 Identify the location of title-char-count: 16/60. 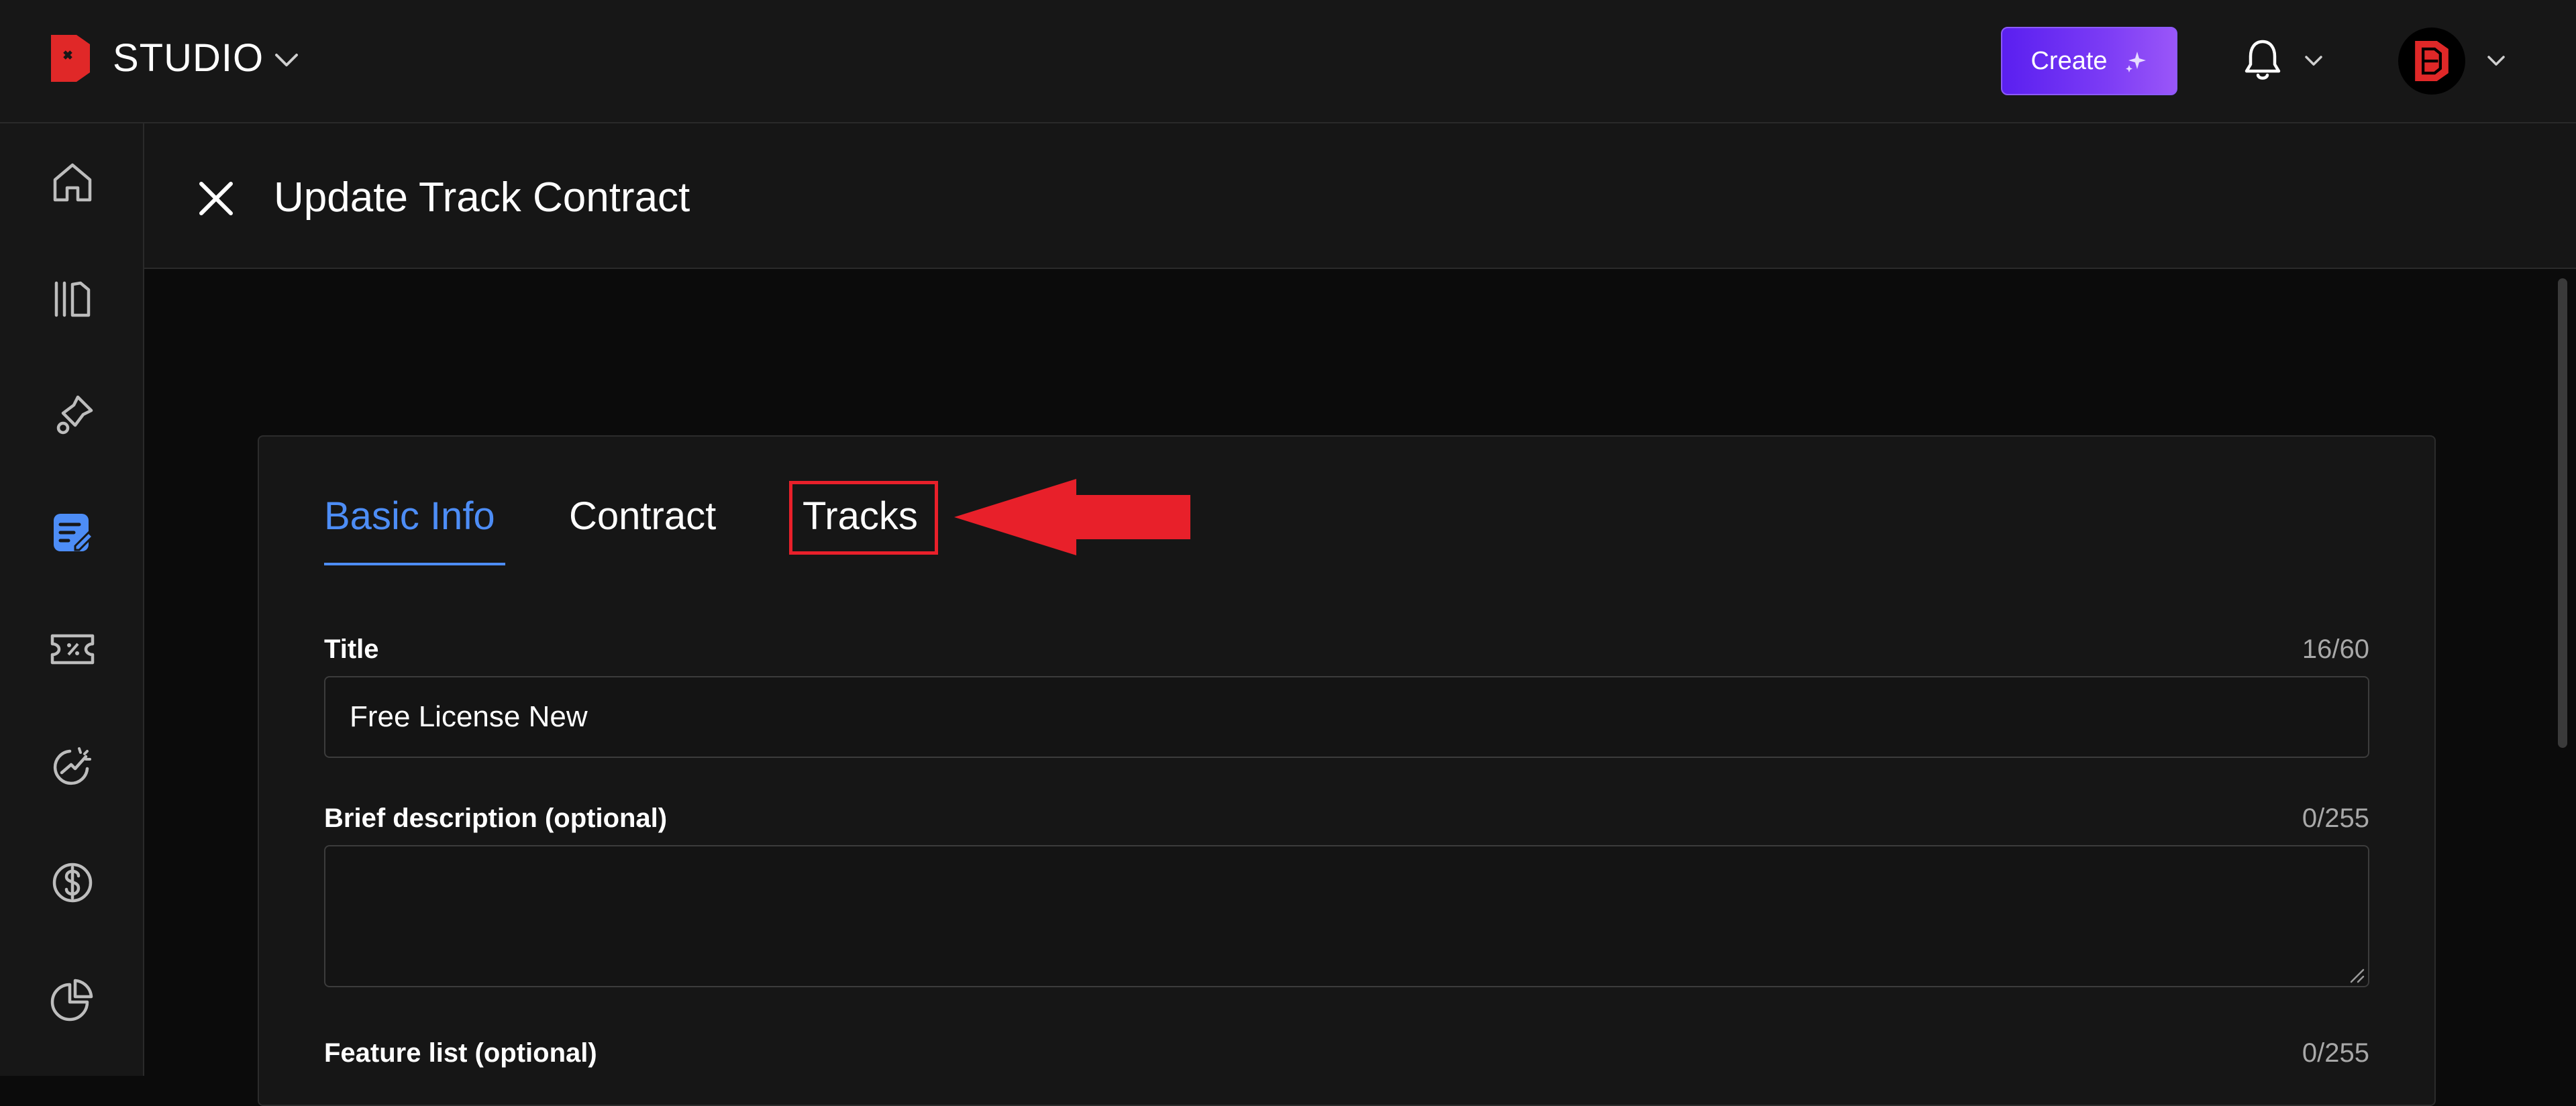
(2335, 649).